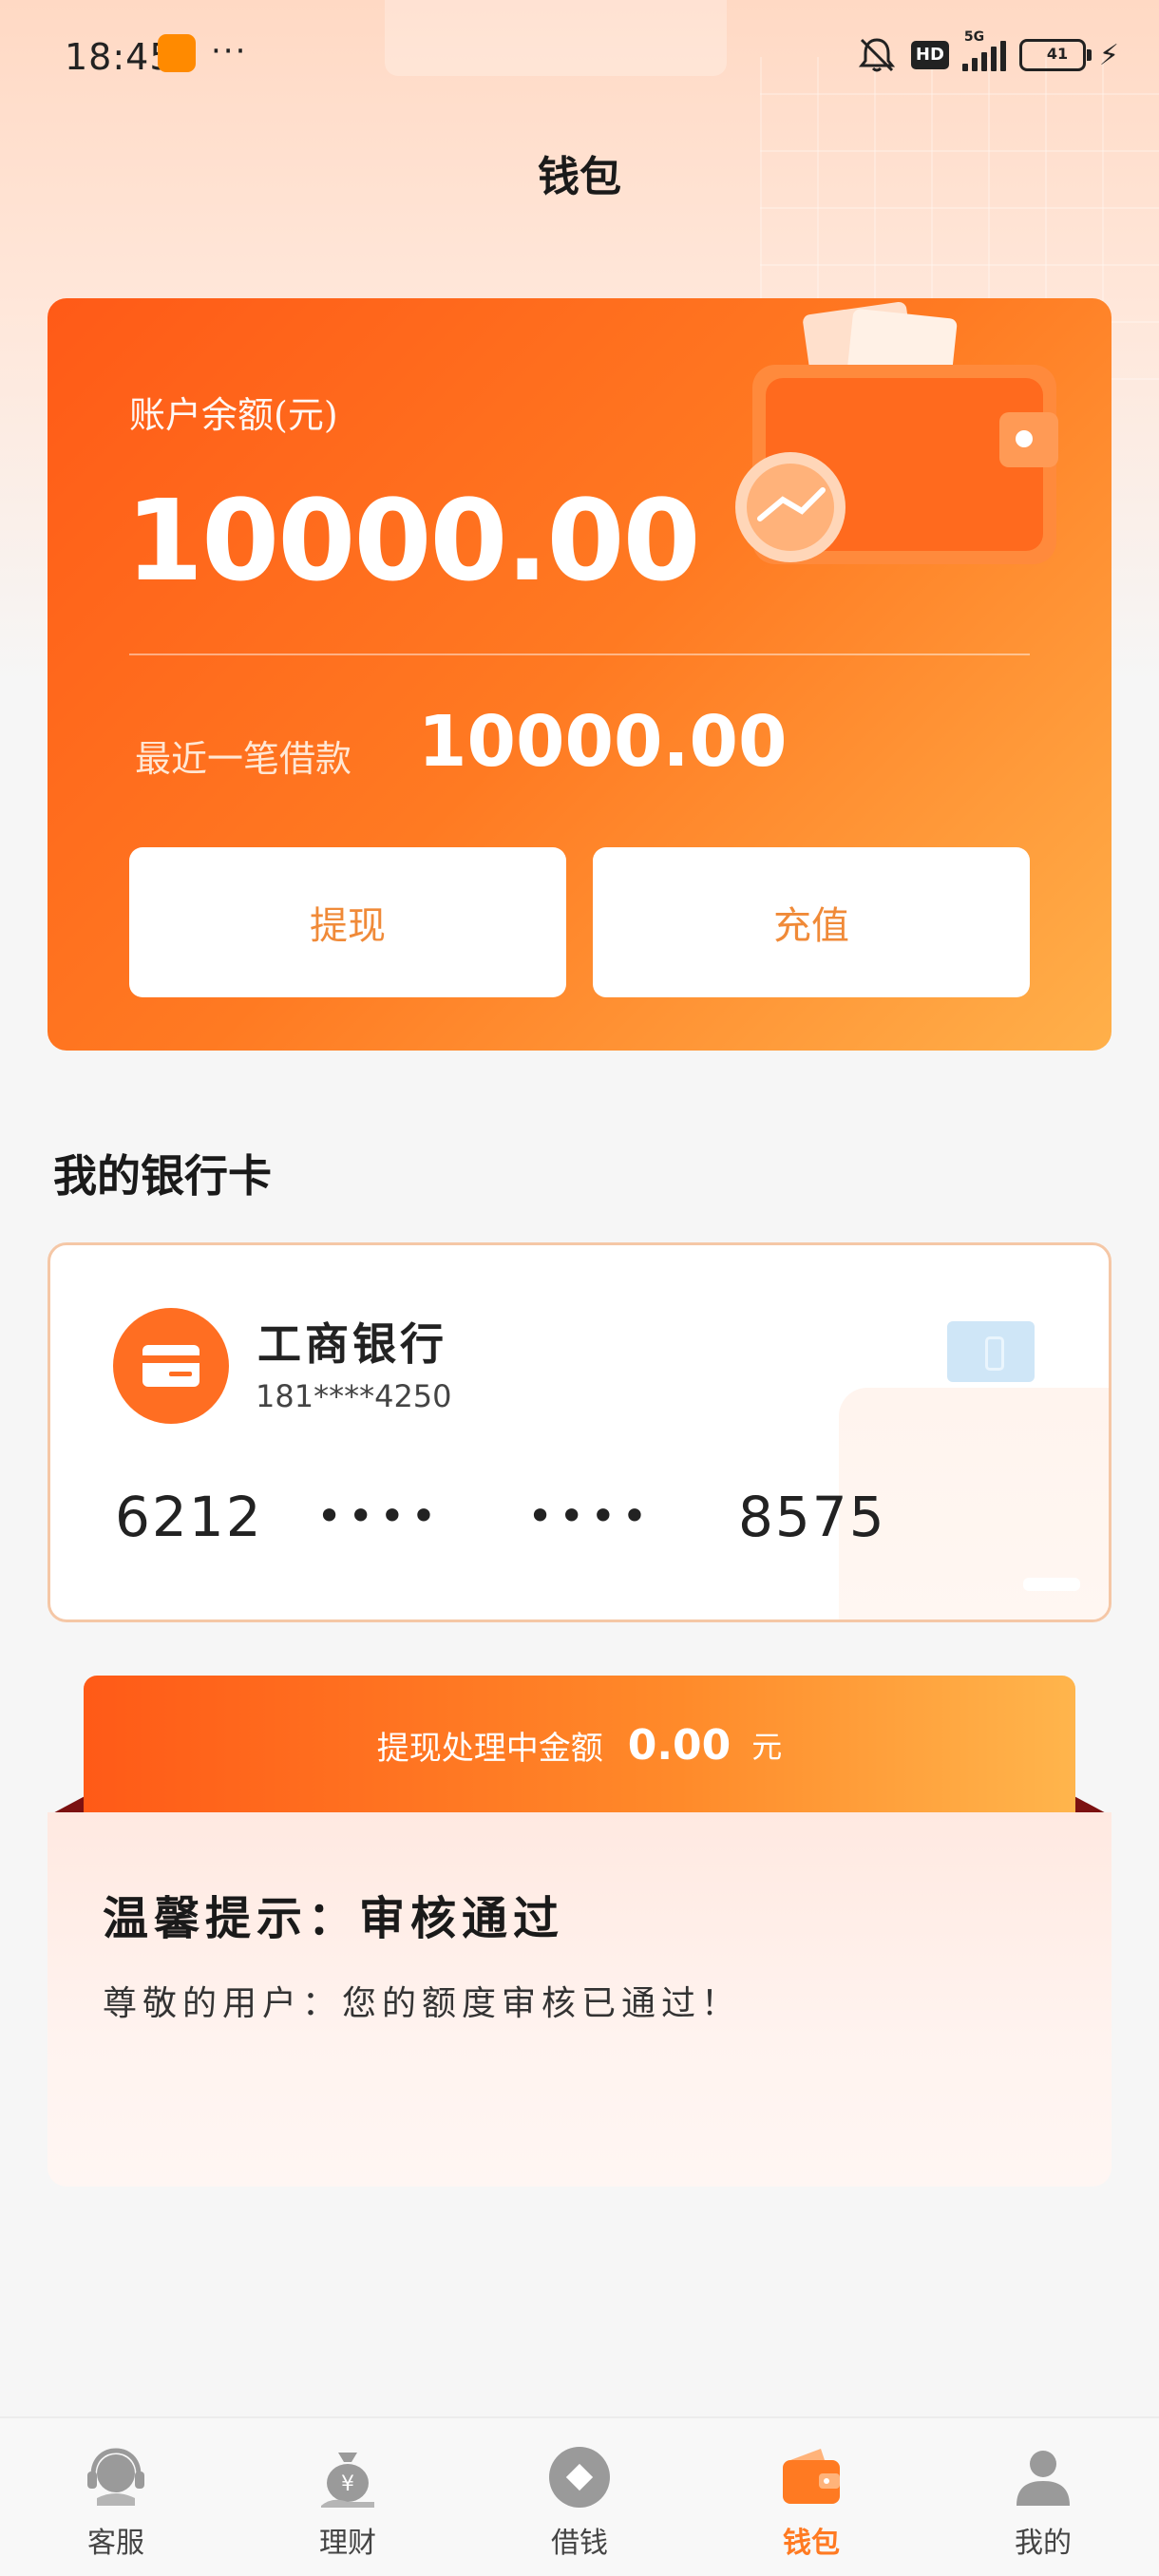 The image size is (1159, 2576). What do you see at coordinates (579, 654) in the screenshot?
I see `divider` at bounding box center [579, 654].